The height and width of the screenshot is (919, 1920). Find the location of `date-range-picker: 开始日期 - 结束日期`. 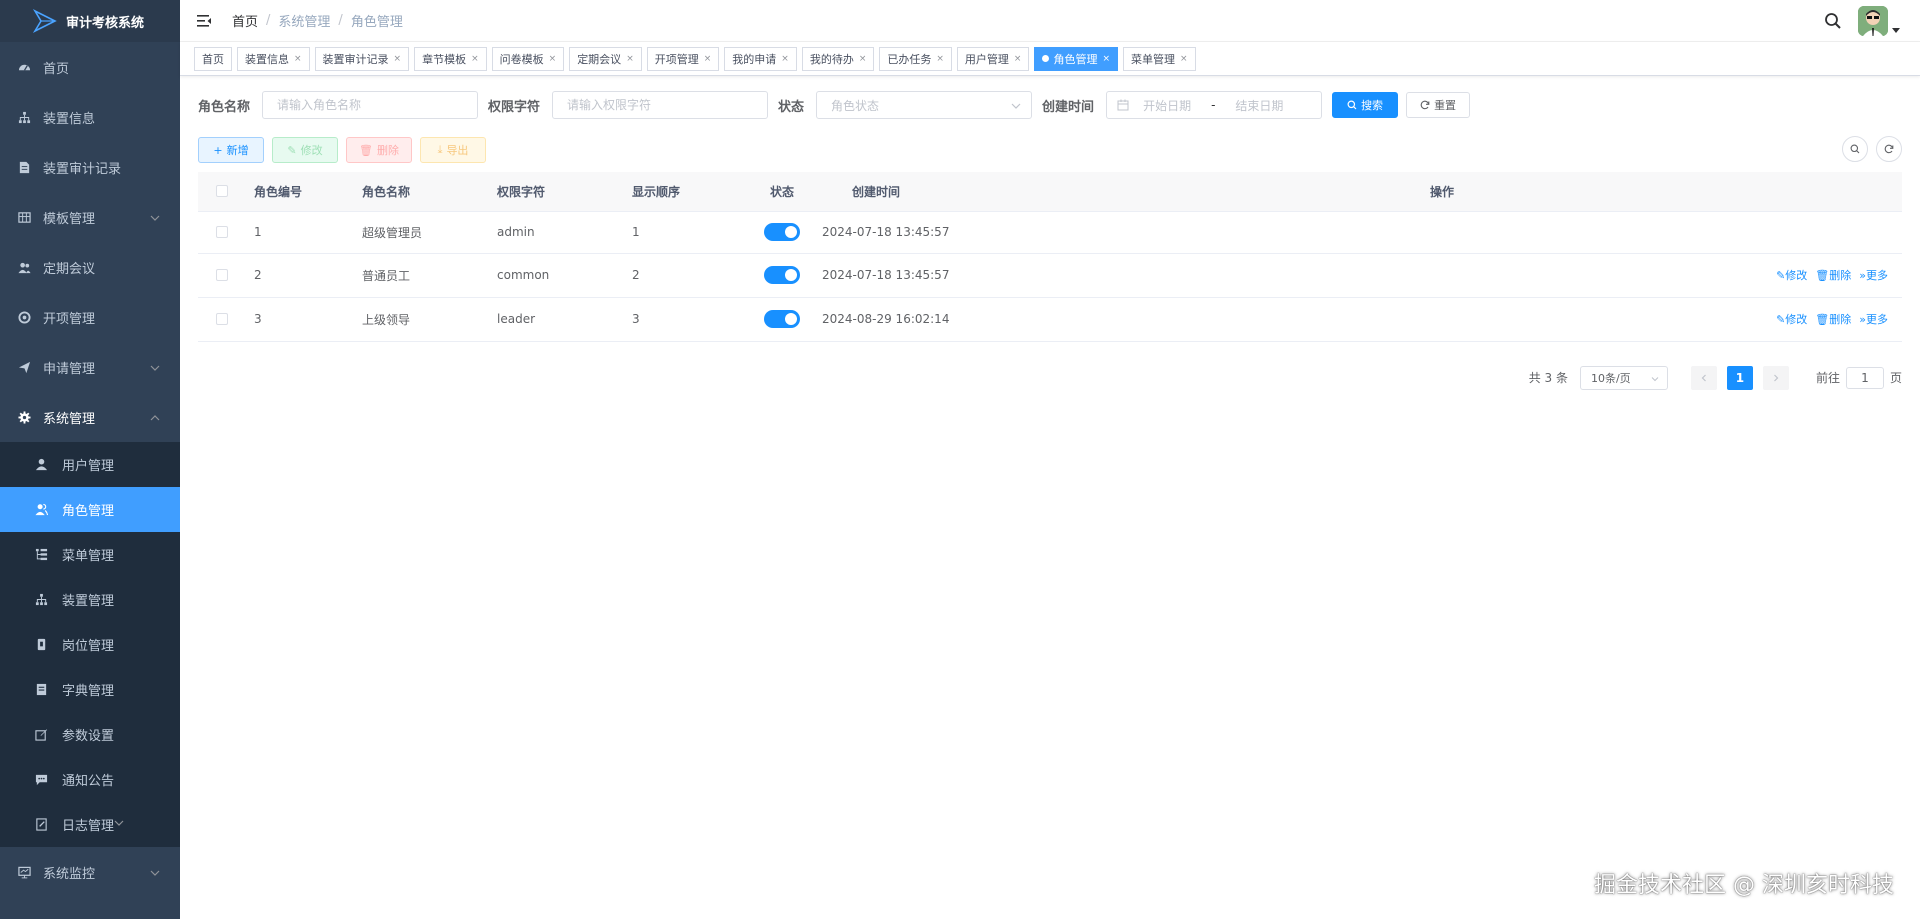

date-range-picker: 开始日期 - 结束日期 is located at coordinates (1214, 105).